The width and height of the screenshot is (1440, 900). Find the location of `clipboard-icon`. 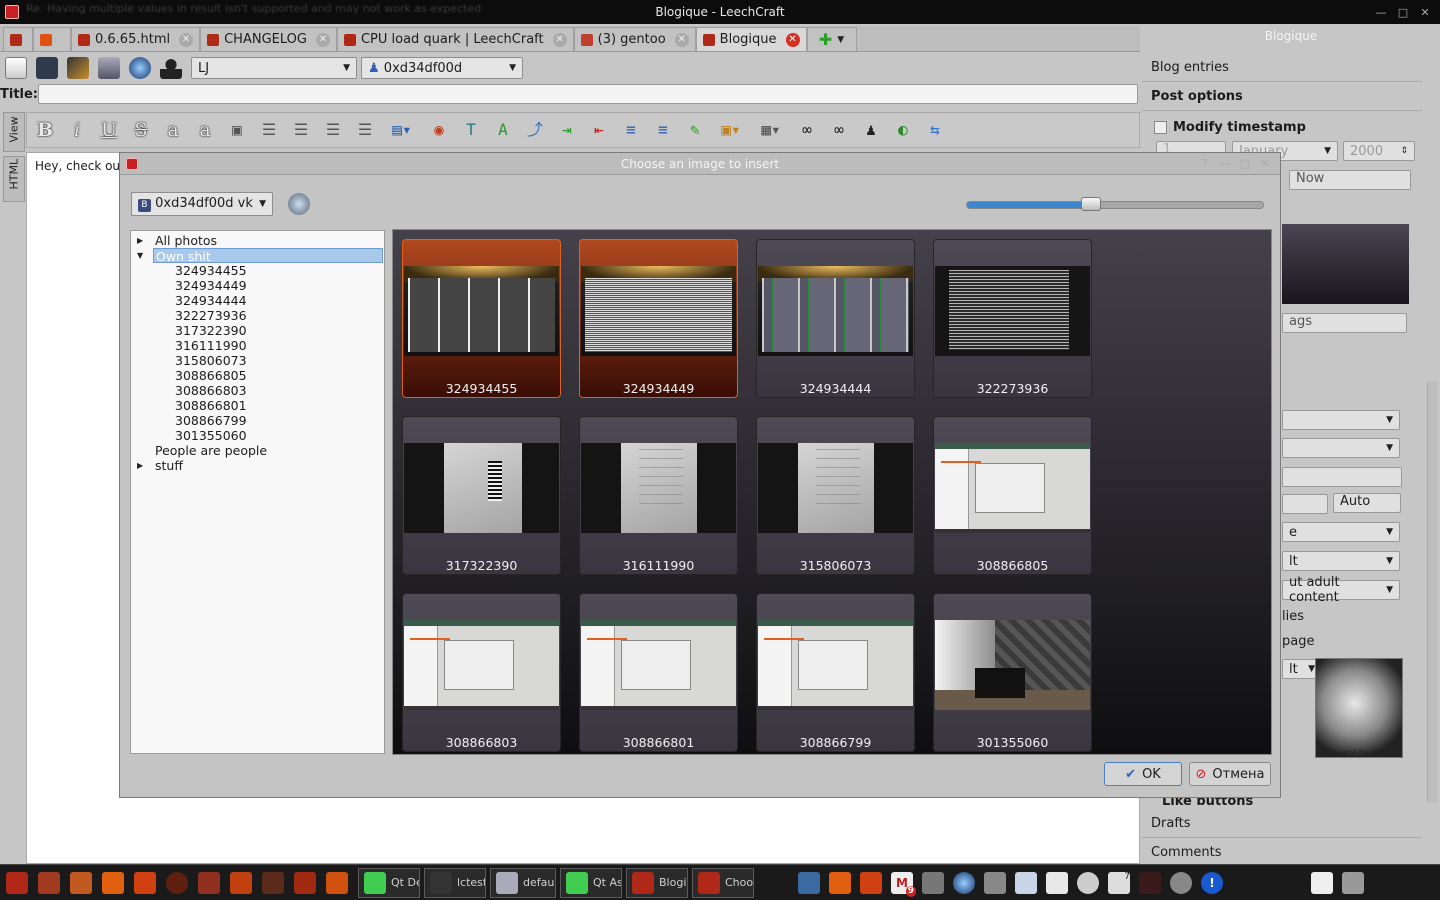

clipboard-icon is located at coordinates (1322, 882).